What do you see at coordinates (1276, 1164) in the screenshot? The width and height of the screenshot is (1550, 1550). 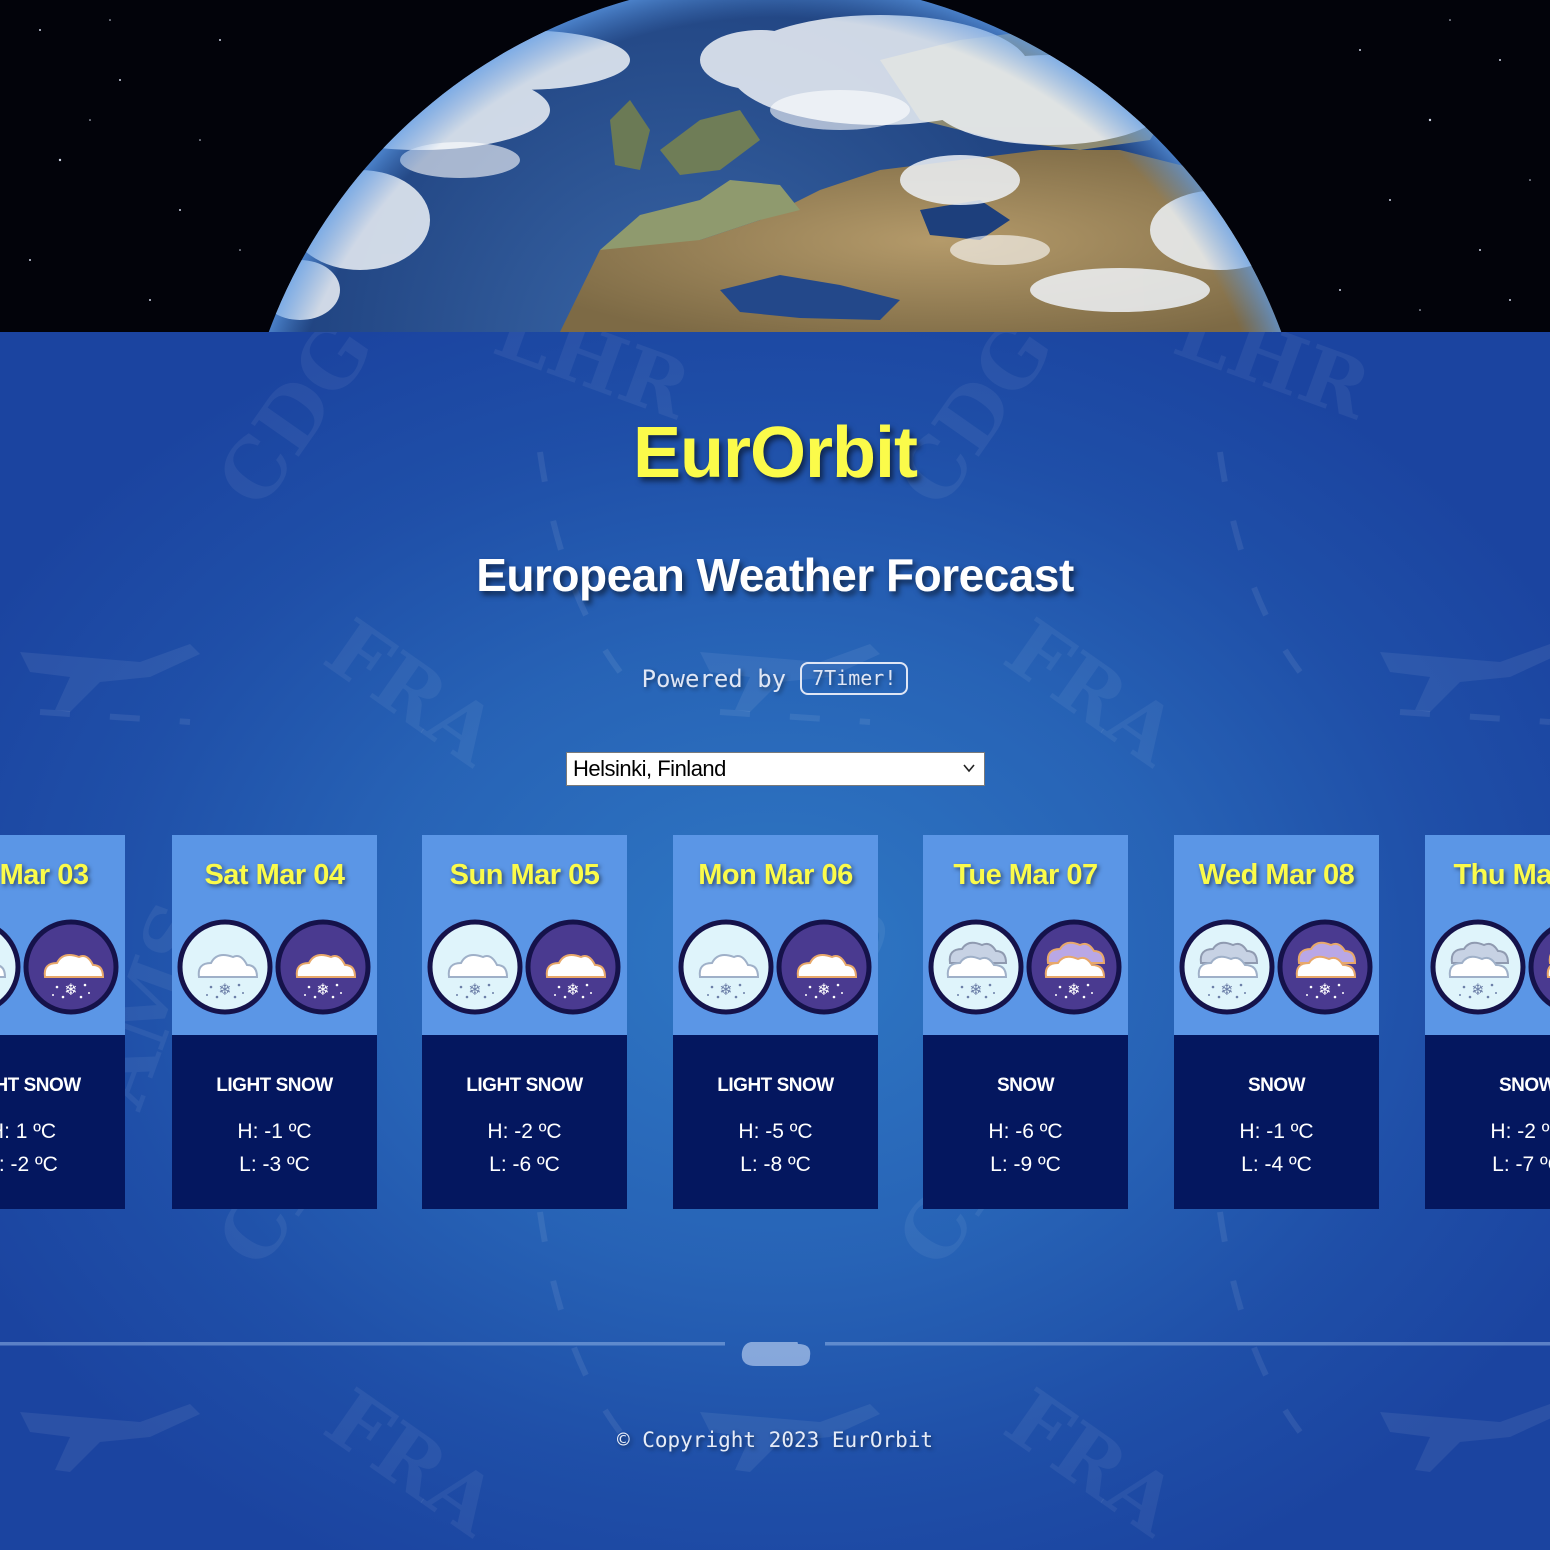 I see `forecast-low-temp: L: -4 ºC` at bounding box center [1276, 1164].